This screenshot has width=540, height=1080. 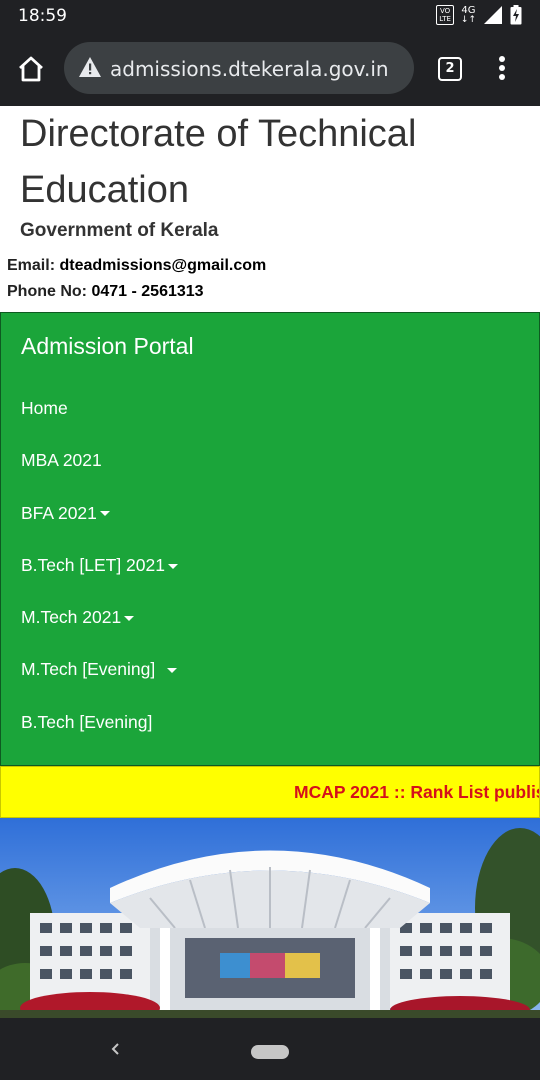 What do you see at coordinates (270, 16) in the screenshot?
I see `status-bar: 18:59 VO LTE 4G ↓↑` at bounding box center [270, 16].